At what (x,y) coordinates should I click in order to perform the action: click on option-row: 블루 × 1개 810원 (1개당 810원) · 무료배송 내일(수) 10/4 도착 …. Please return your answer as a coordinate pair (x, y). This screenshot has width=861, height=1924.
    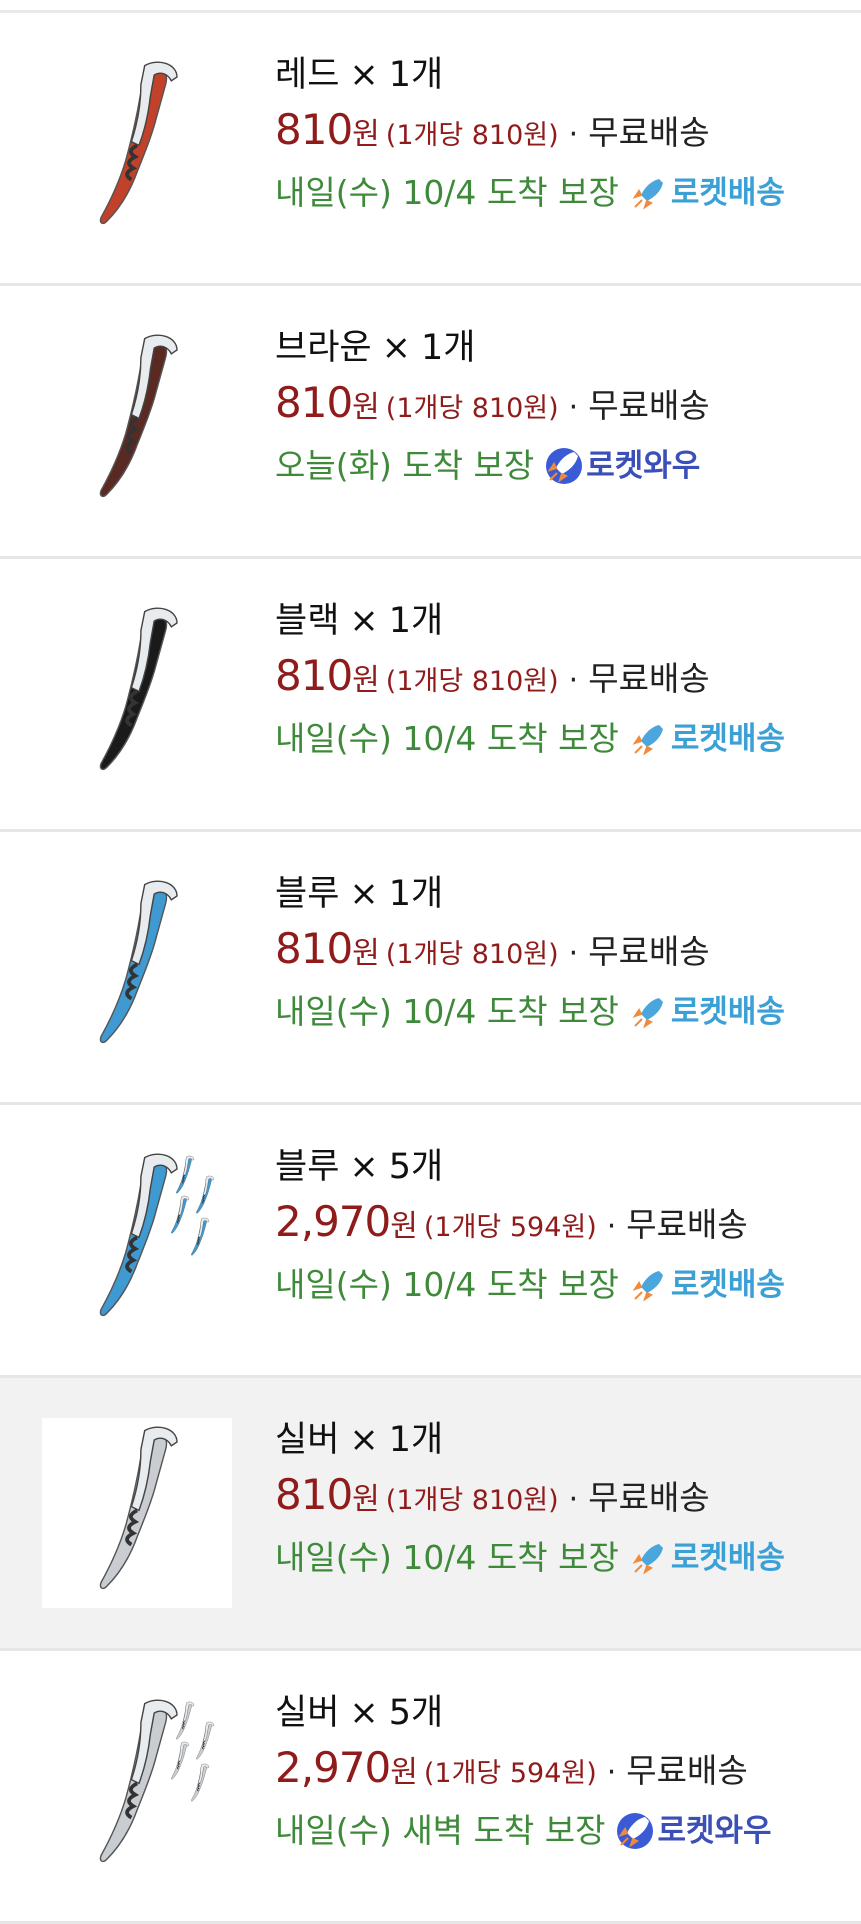
    Looking at the image, I should click on (430, 968).